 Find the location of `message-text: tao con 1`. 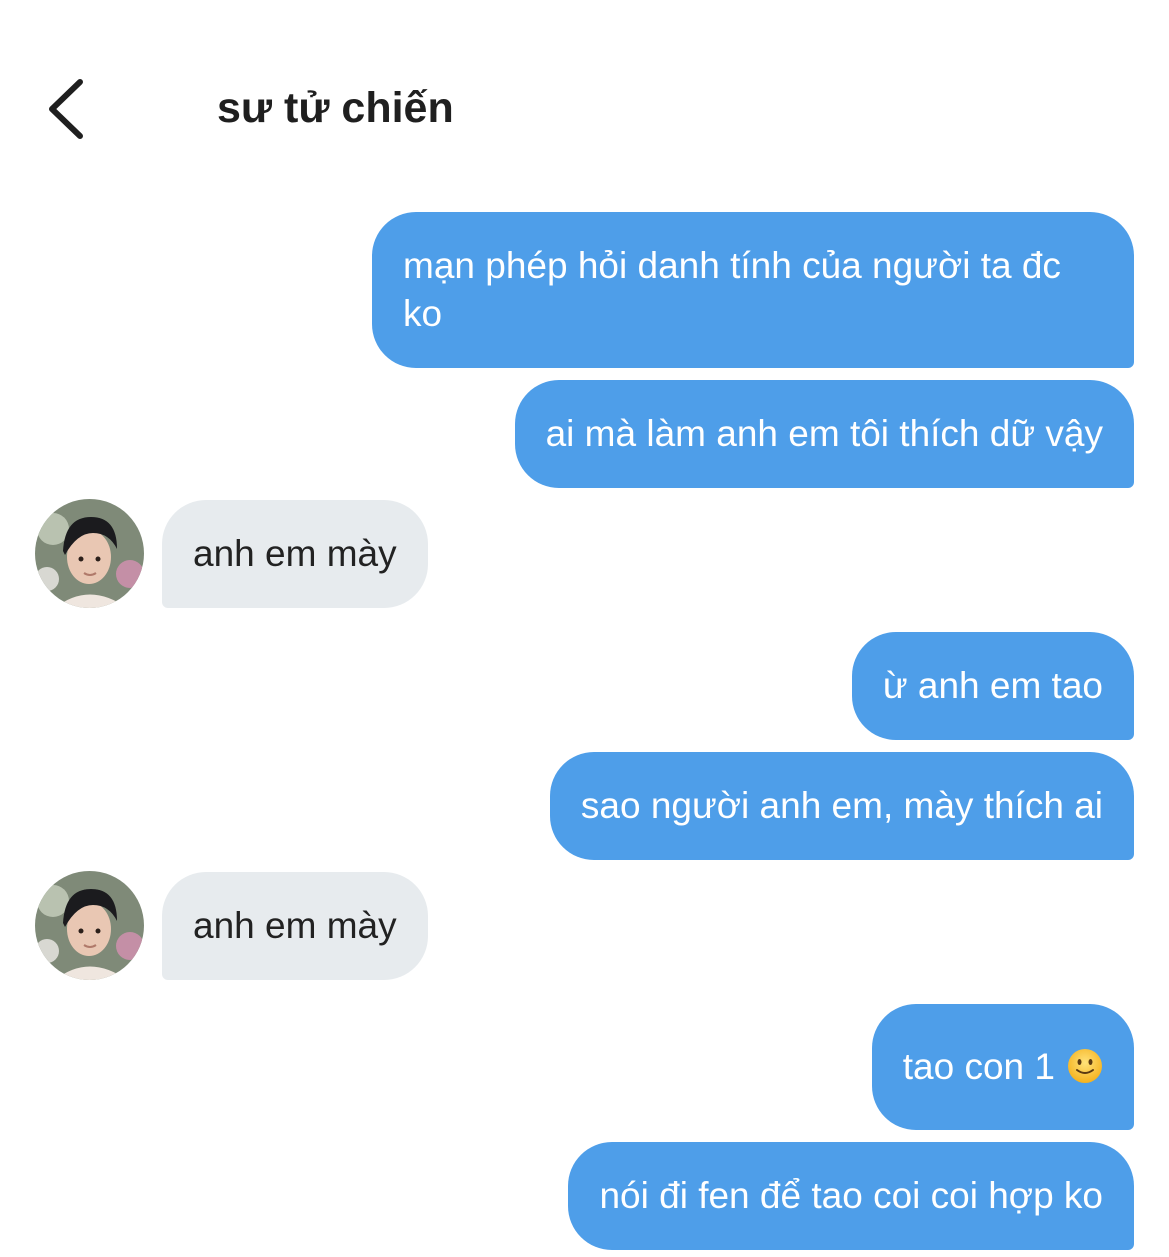

message-text: tao con 1 is located at coordinates (978, 1066).